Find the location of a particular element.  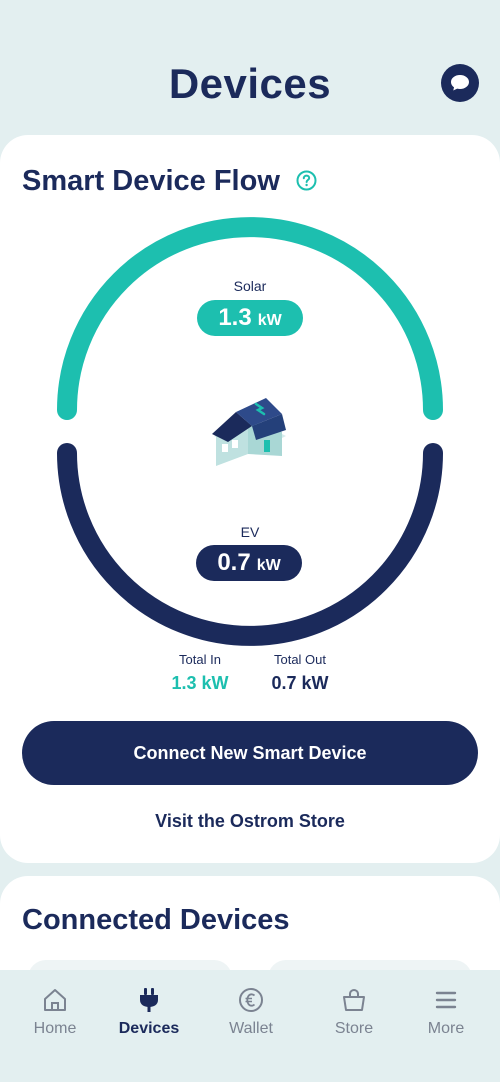

home-icon is located at coordinates (55, 1000).